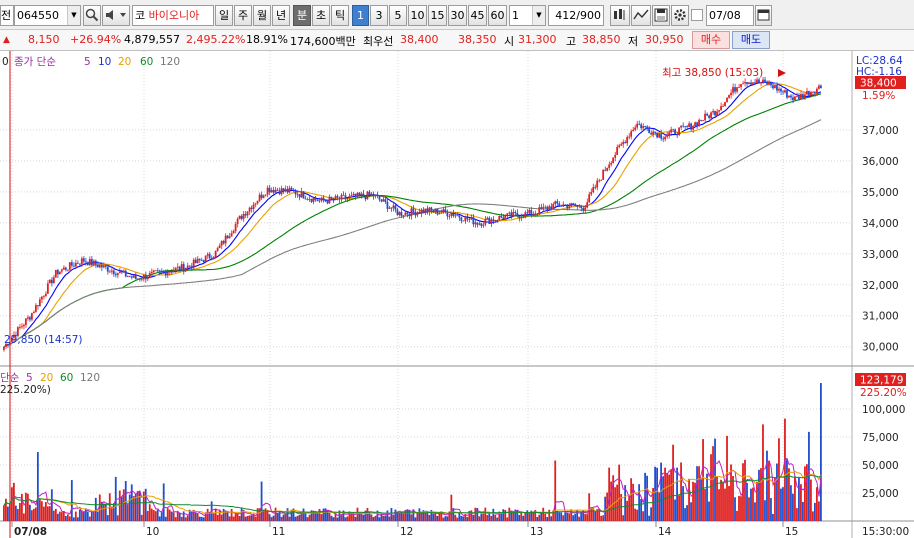  What do you see at coordinates (437, 15) in the screenshot?
I see `minute-option-15: 15` at bounding box center [437, 15].